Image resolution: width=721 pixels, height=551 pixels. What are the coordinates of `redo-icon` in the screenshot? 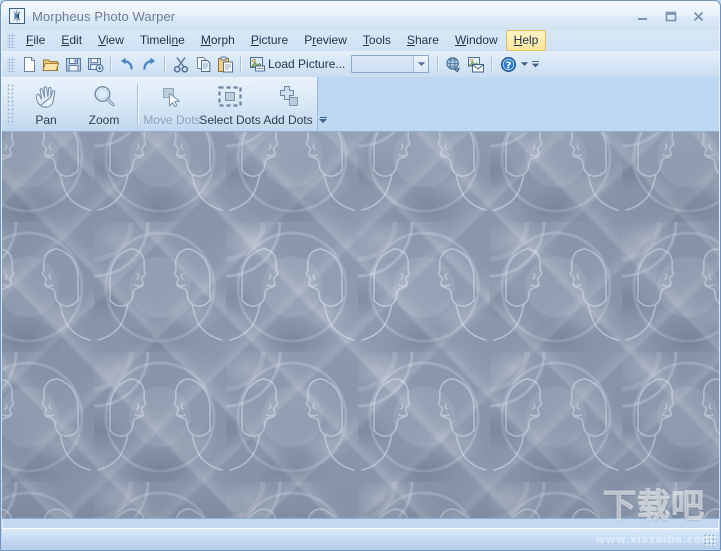 It's located at (149, 64).